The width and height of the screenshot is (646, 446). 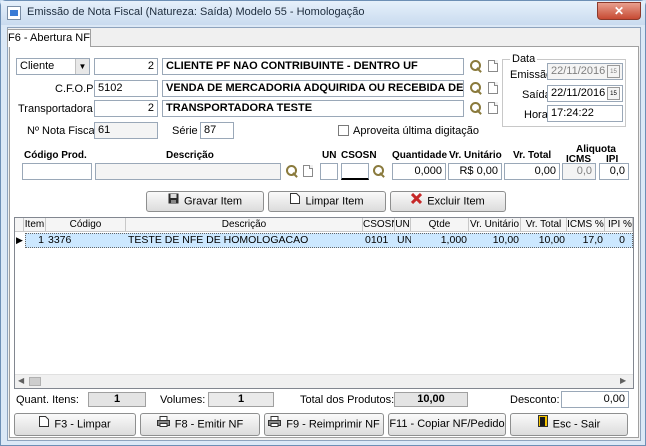 What do you see at coordinates (185, 131) in the screenshot?
I see `serie-label: Série` at bounding box center [185, 131].